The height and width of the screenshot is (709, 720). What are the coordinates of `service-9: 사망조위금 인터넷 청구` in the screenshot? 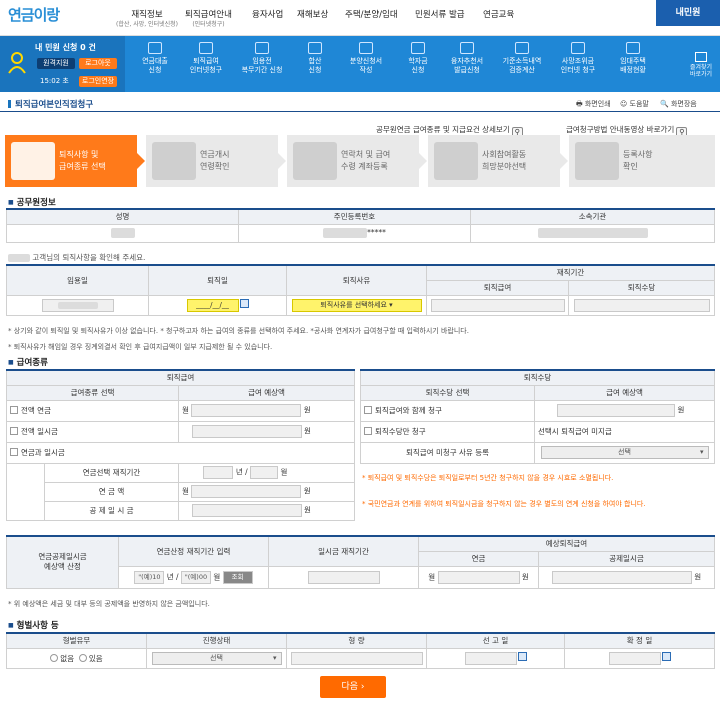 It's located at (578, 57).